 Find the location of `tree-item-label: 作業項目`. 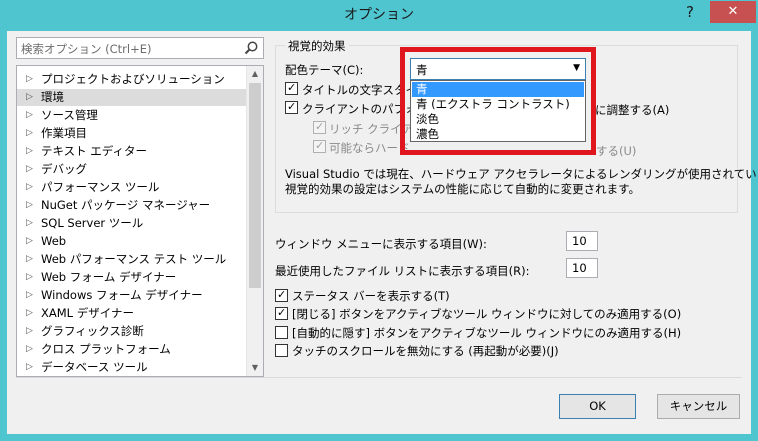

tree-item-label: 作業項目 is located at coordinates (64, 133).